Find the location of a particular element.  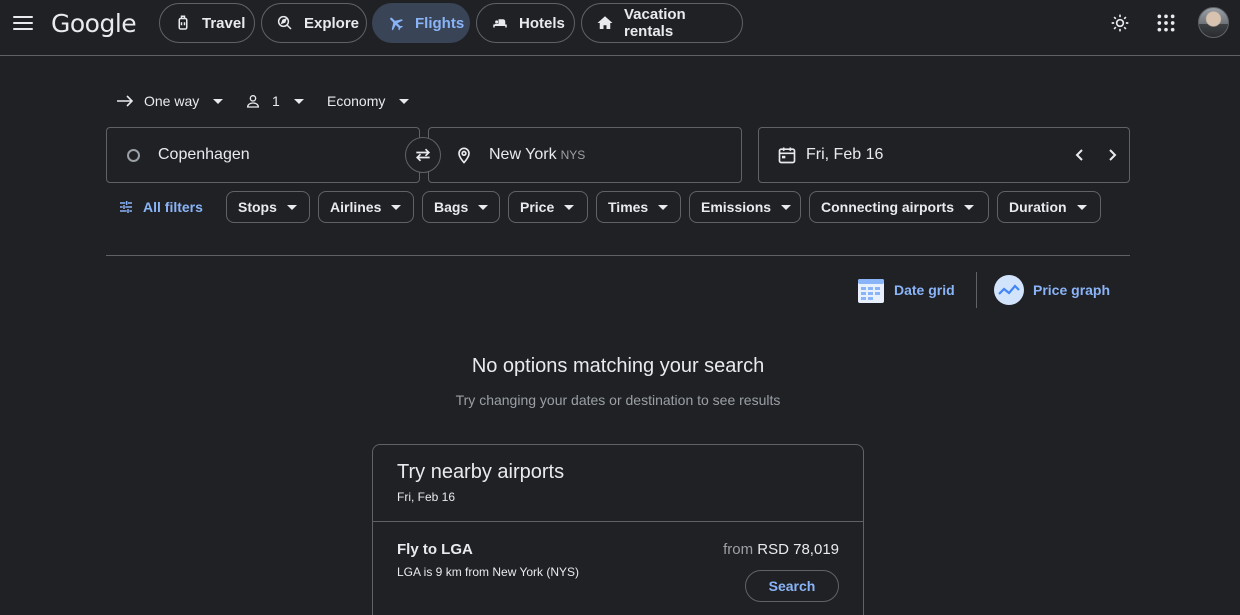

filter-emissions-label: Emissions is located at coordinates (736, 207).